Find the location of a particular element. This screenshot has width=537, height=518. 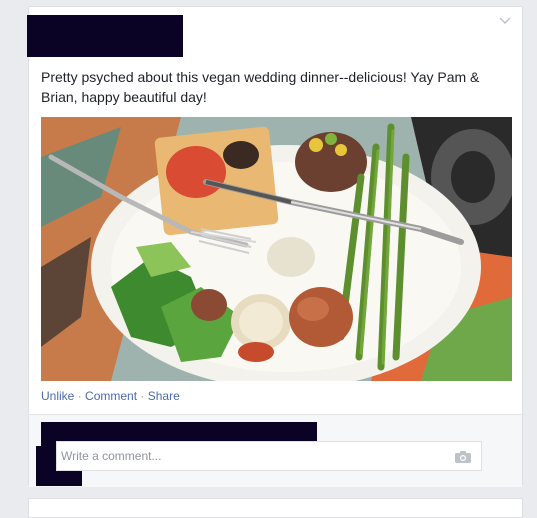

comment-link: Comment is located at coordinates (111, 396).